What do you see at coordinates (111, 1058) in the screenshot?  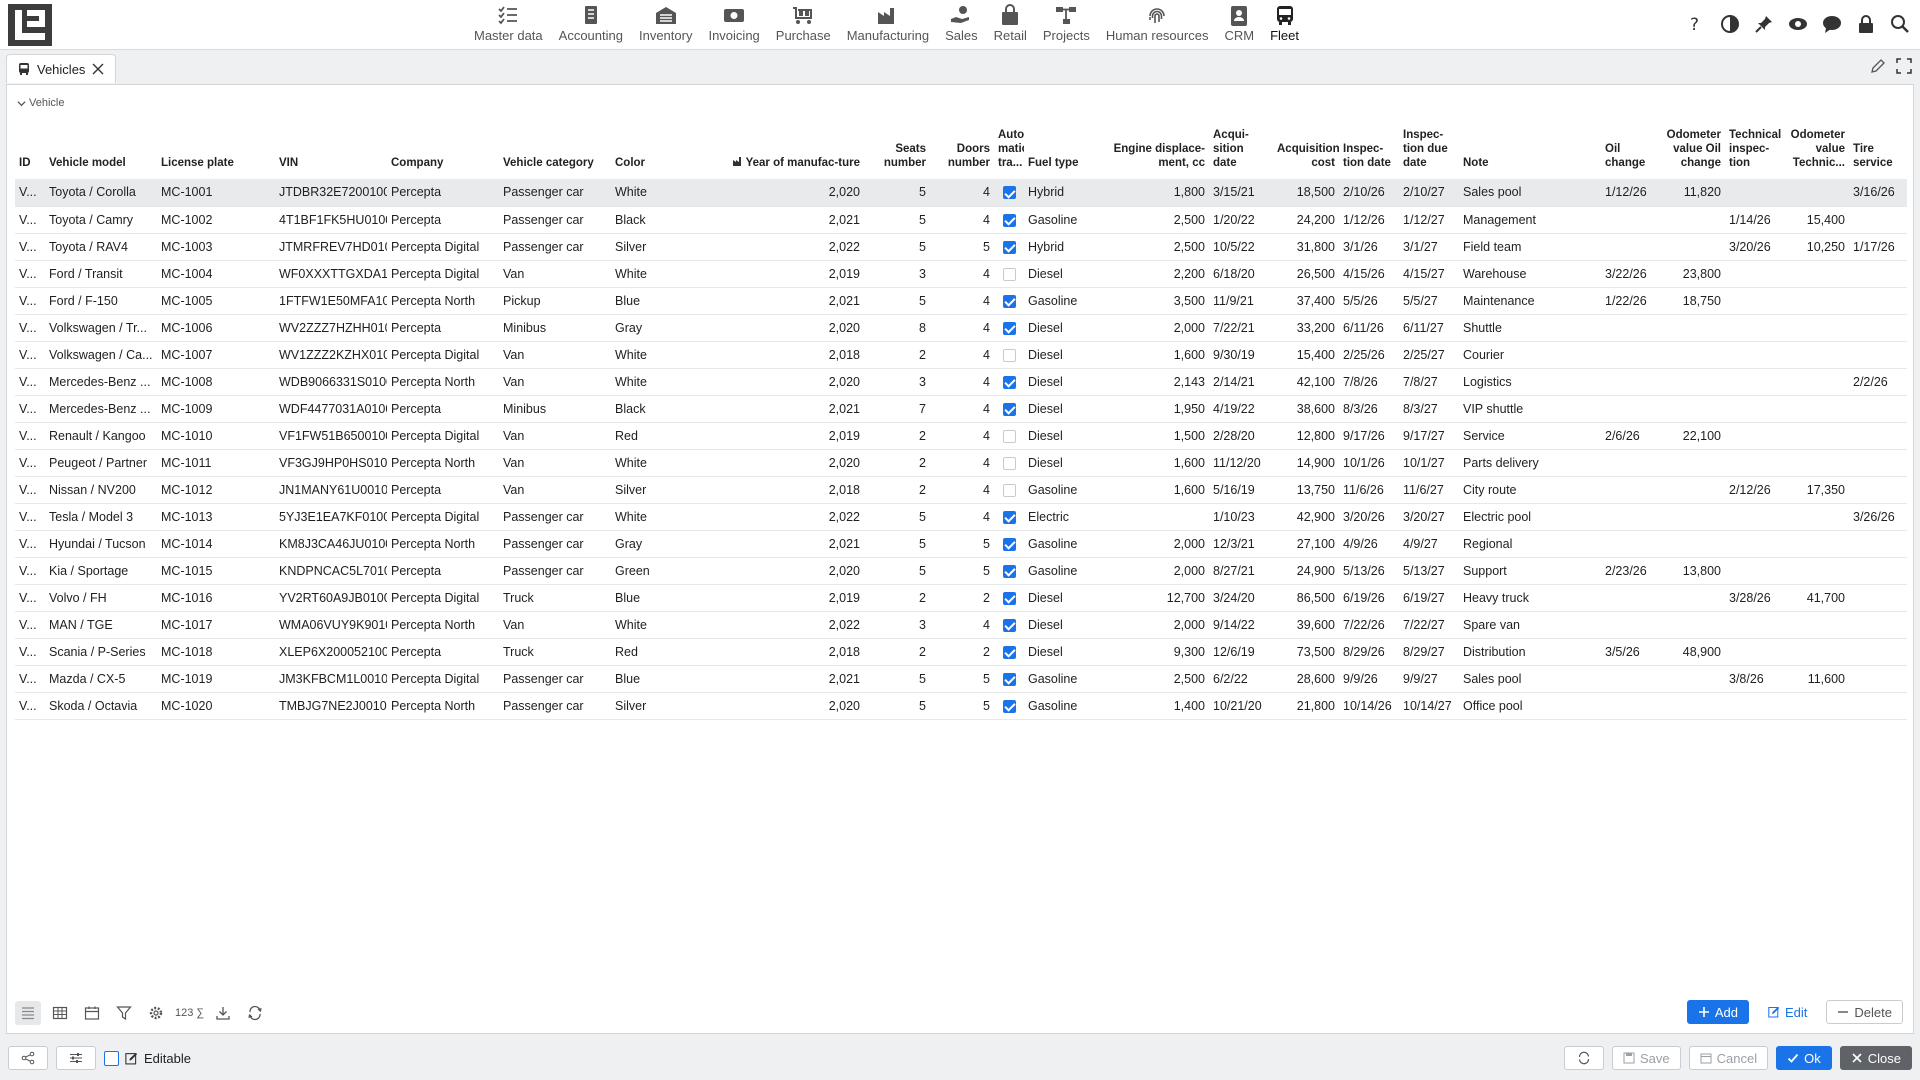 I see `editable-checkbox` at bounding box center [111, 1058].